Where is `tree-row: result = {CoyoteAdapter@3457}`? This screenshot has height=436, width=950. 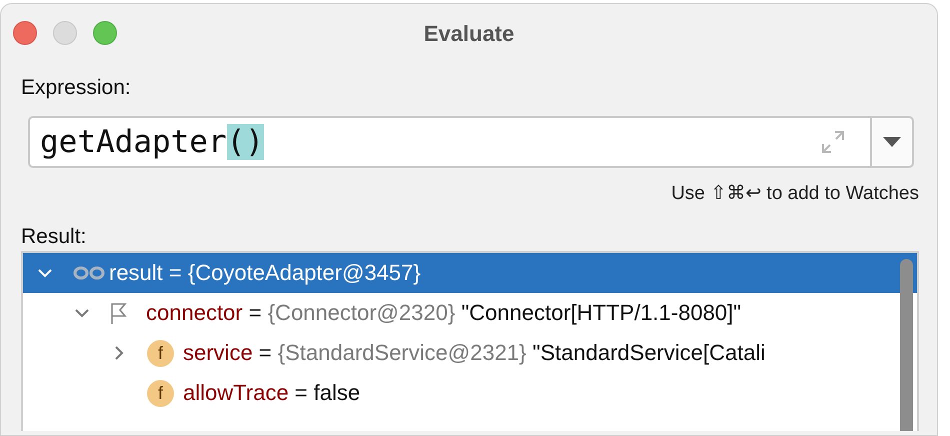
tree-row: result = {CoyoteAdapter@3457} is located at coordinates (470, 273).